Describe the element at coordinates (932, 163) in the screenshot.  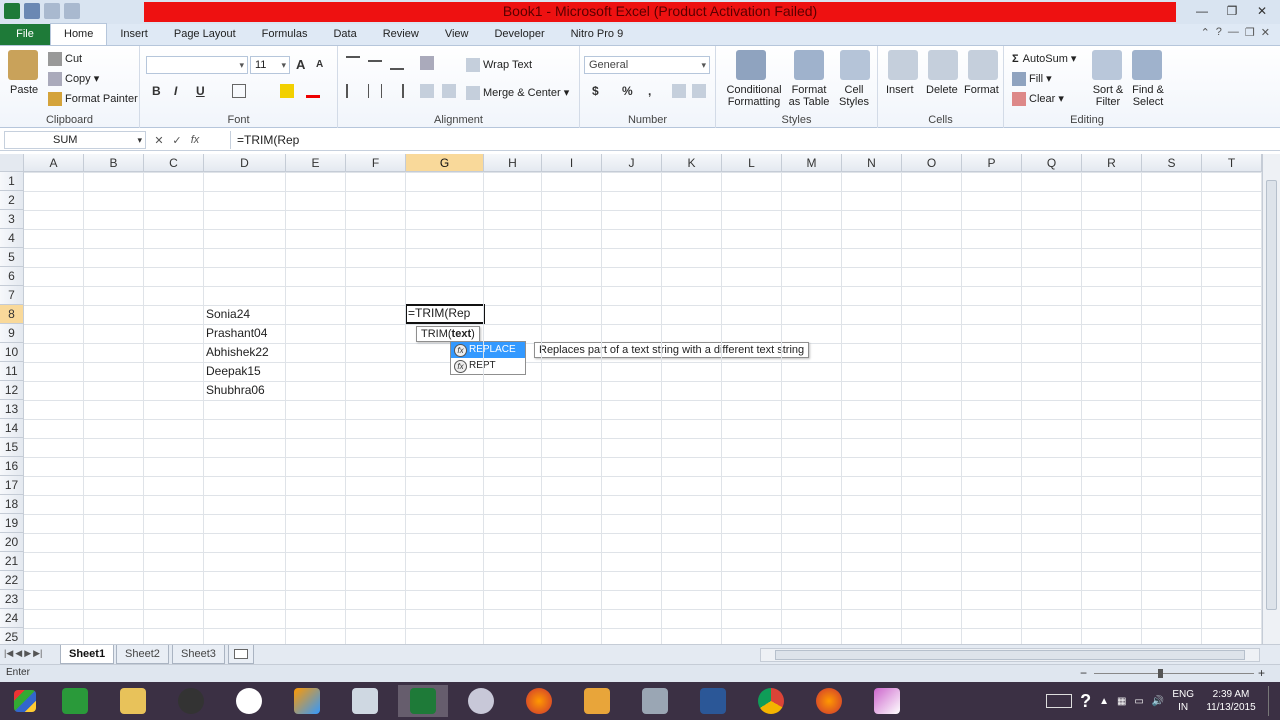
I see `column-header-o: O` at that location.